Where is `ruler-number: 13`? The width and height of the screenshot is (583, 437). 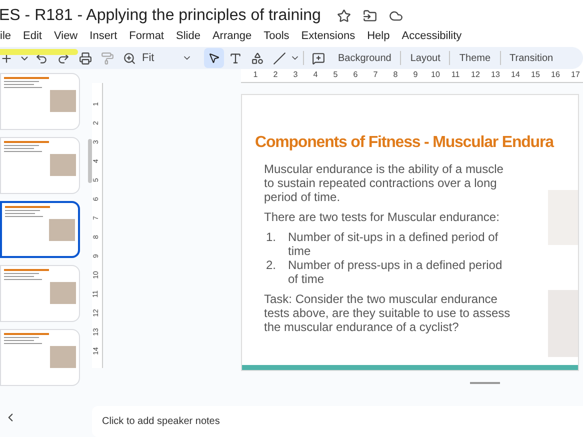
ruler-number: 13 is located at coordinates (495, 75).